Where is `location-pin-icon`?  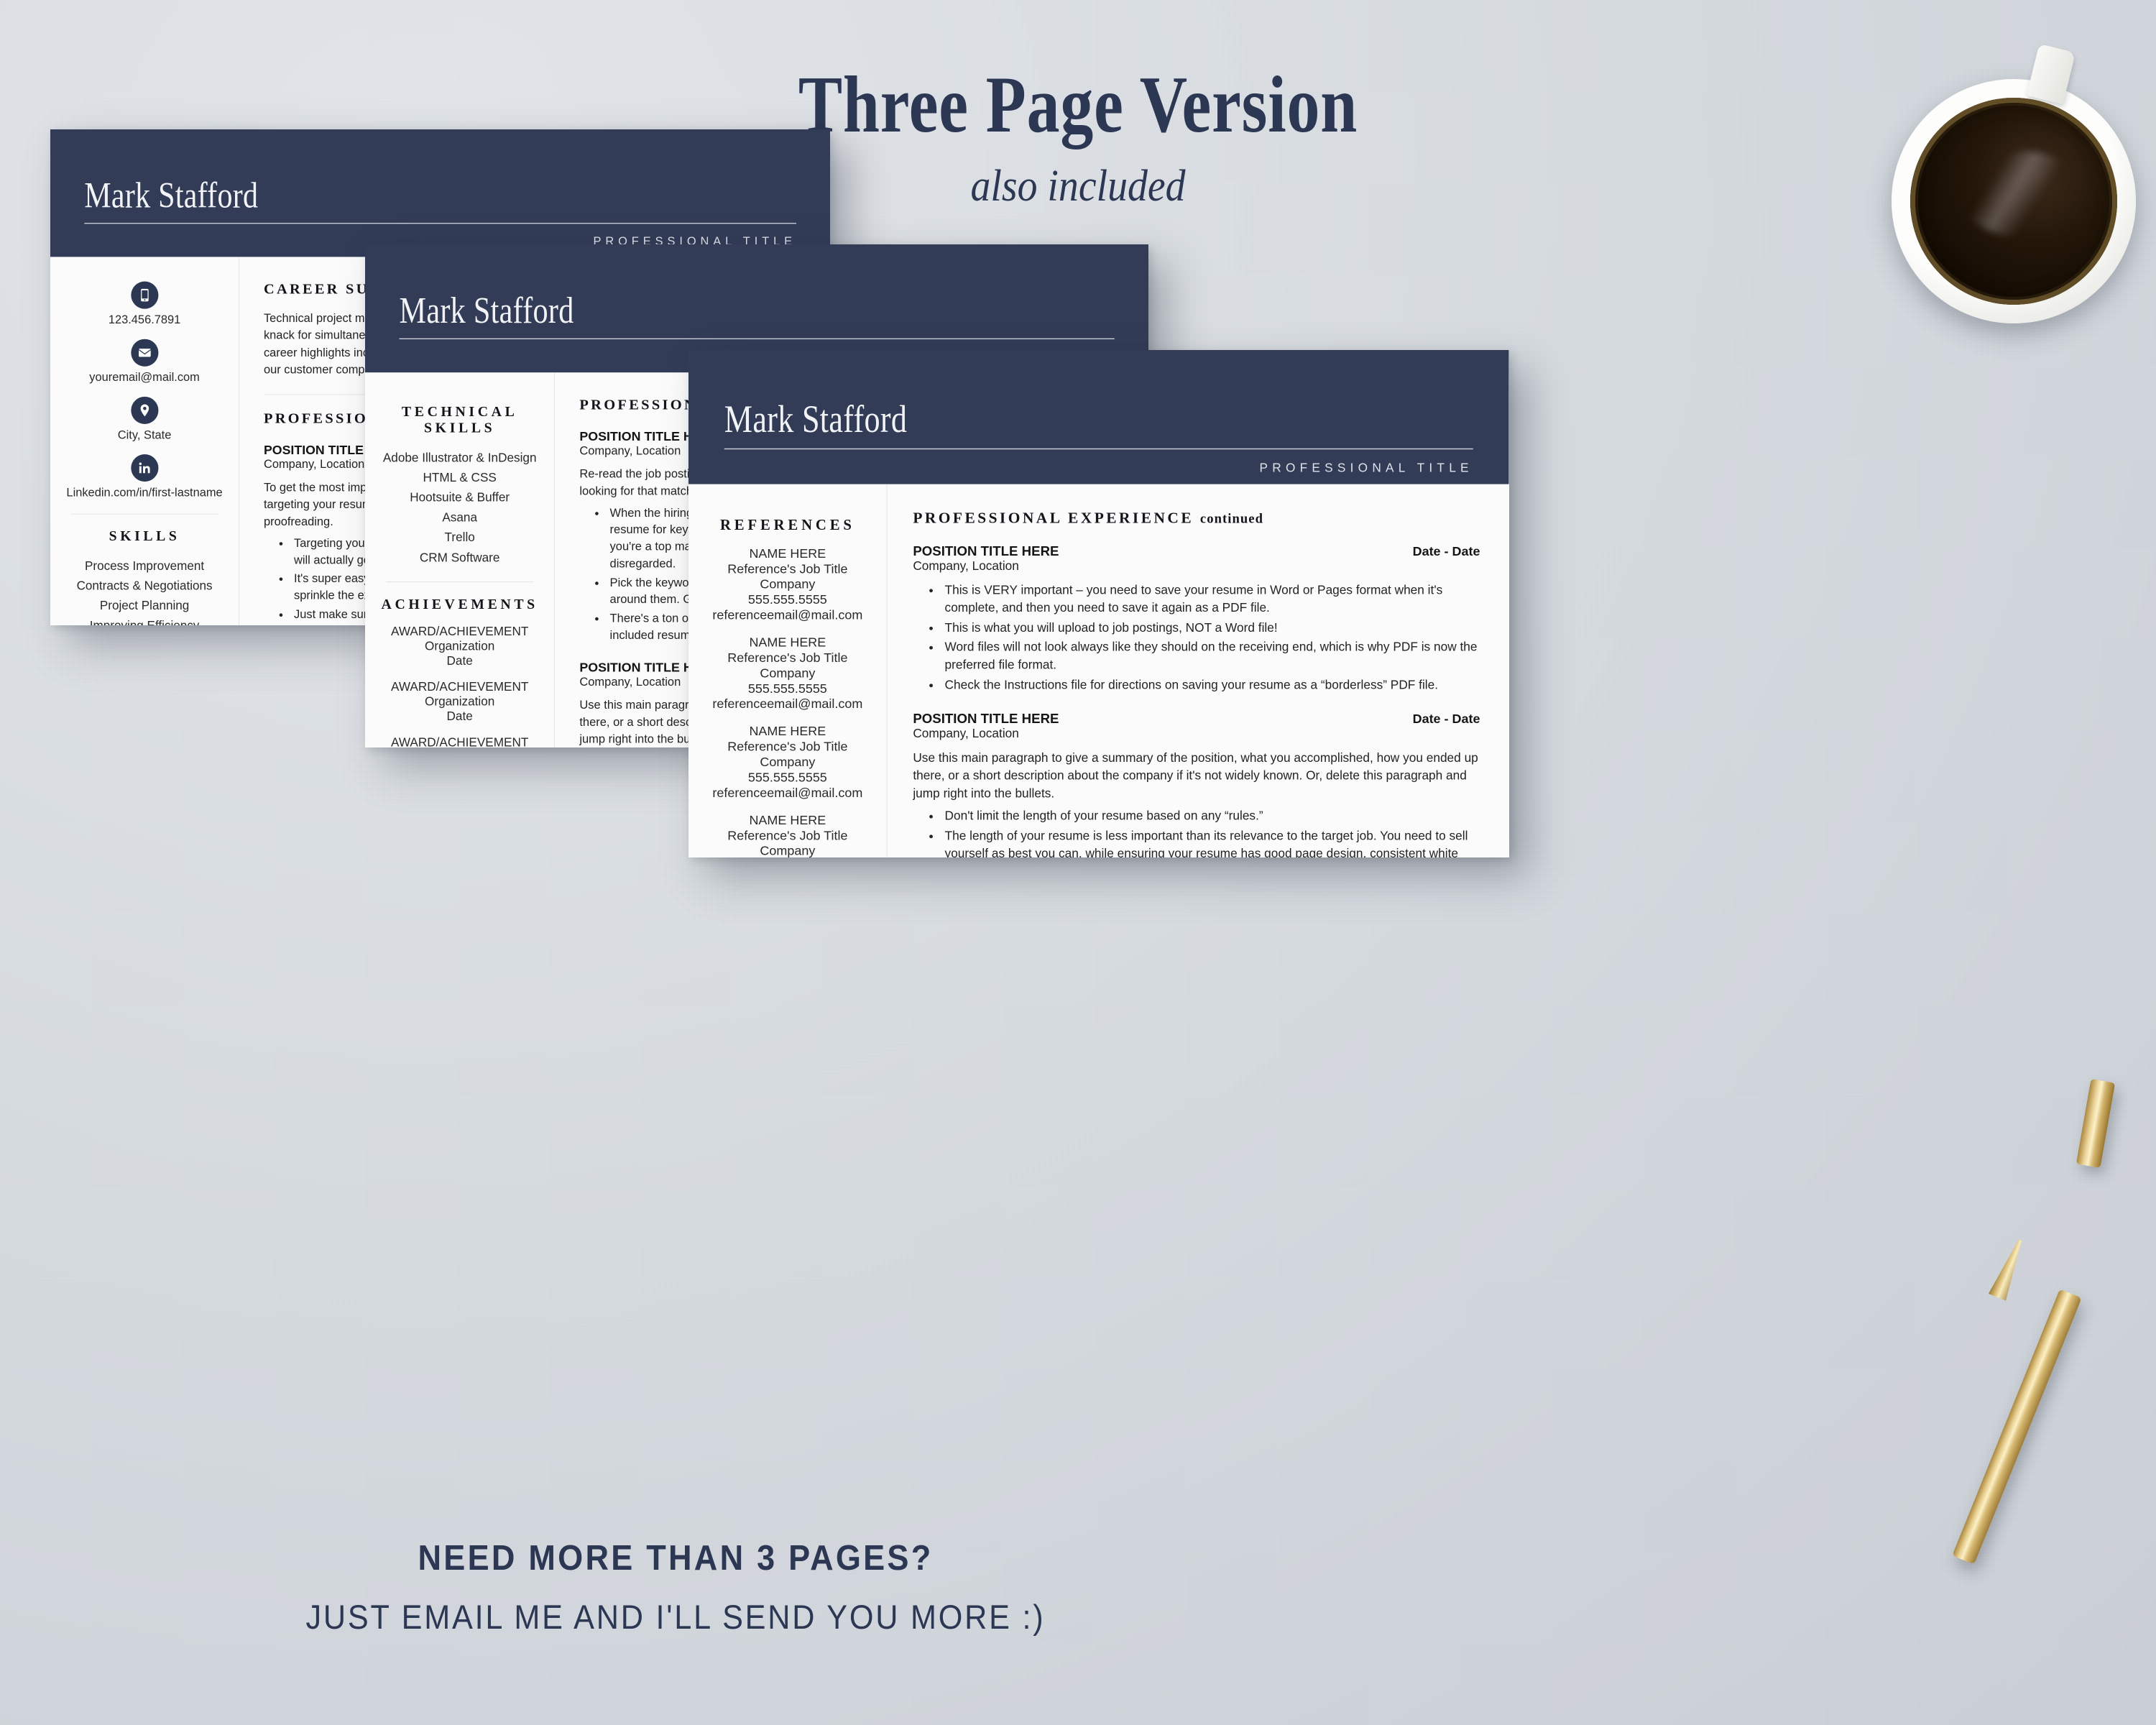 location-pin-icon is located at coordinates (145, 410).